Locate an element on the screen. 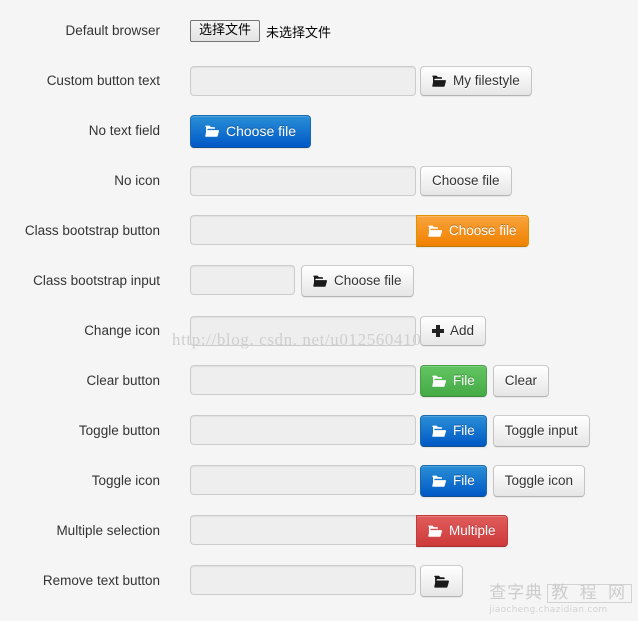 The height and width of the screenshot is (621, 638). form-row-custom-button-text: Custom button text My filestyle is located at coordinates (319, 81).